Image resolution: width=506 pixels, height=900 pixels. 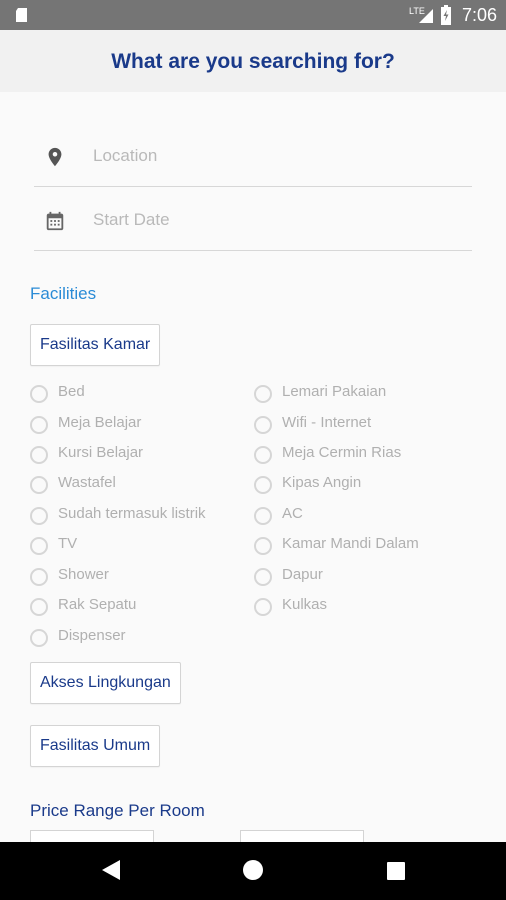 What do you see at coordinates (55, 221) in the screenshot?
I see `calendar-icon` at bounding box center [55, 221].